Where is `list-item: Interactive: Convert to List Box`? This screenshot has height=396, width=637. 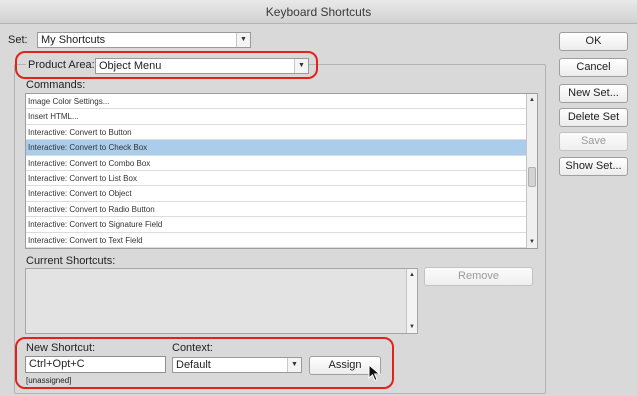
list-item: Interactive: Convert to List Box is located at coordinates (281, 179).